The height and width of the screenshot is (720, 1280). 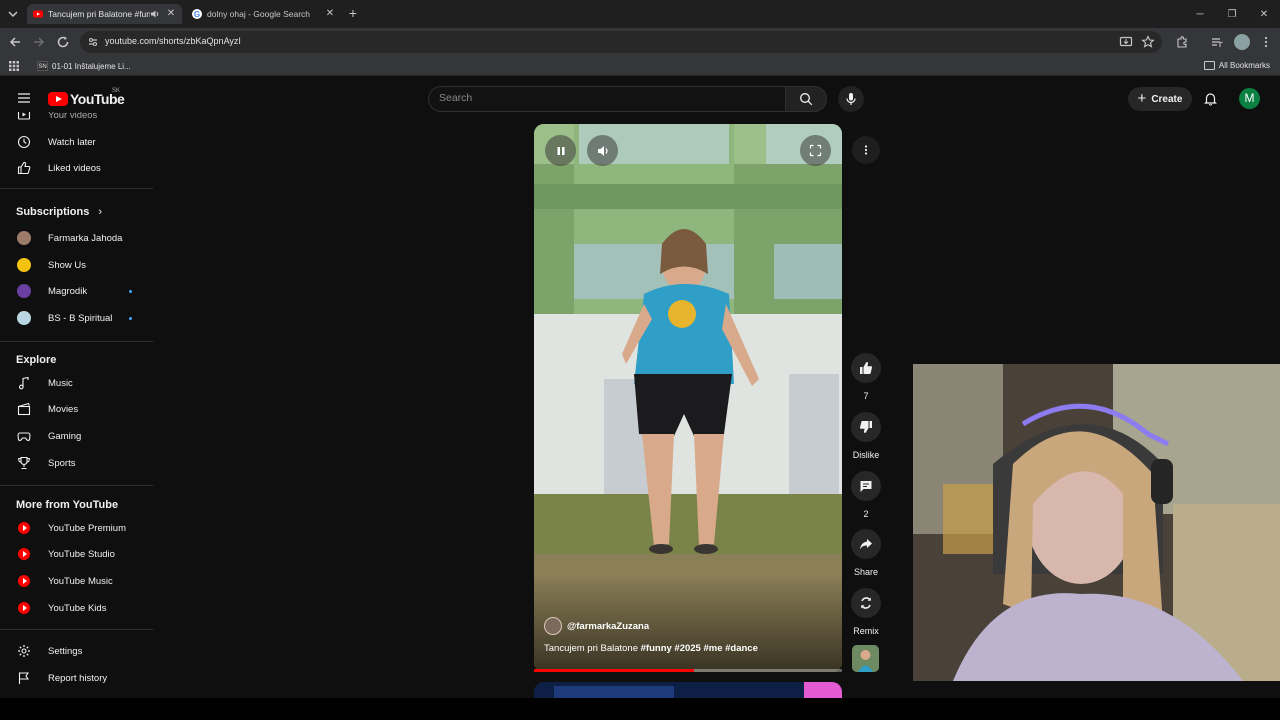 What do you see at coordinates (1236, 65) in the screenshot?
I see `all-bookmarks-button: All Bookmarks` at bounding box center [1236, 65].